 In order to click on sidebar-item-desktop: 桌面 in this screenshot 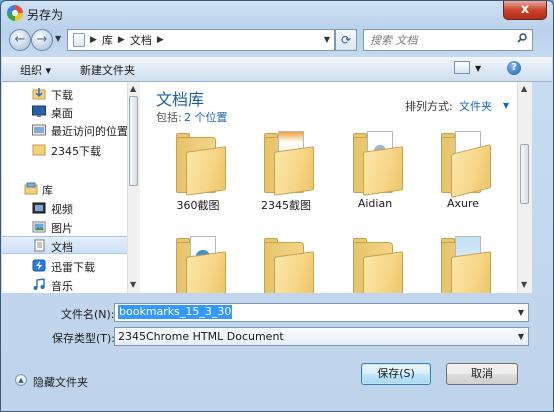, I will do `click(64, 112)`.